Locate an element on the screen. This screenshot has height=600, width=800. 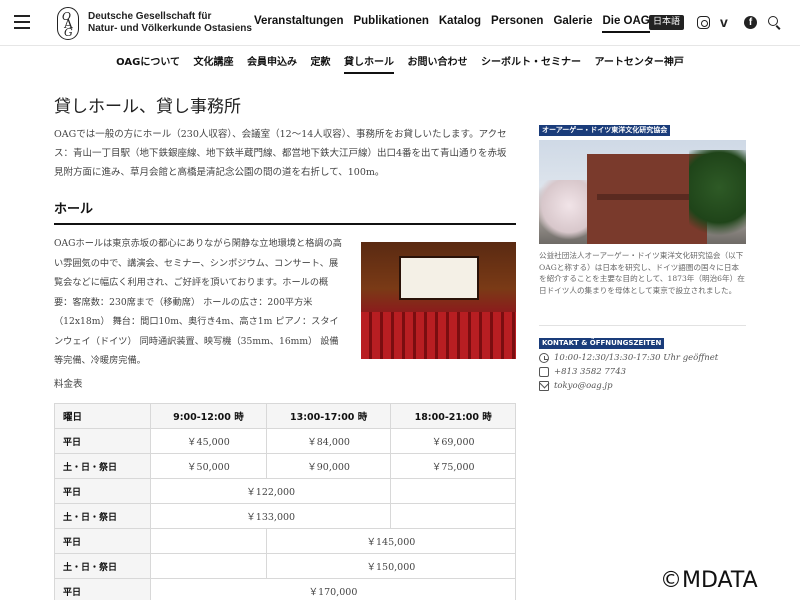
table-row: 平日 ￥45,000 ￥84,000 ￥69,000 is located at coordinates (285, 441).